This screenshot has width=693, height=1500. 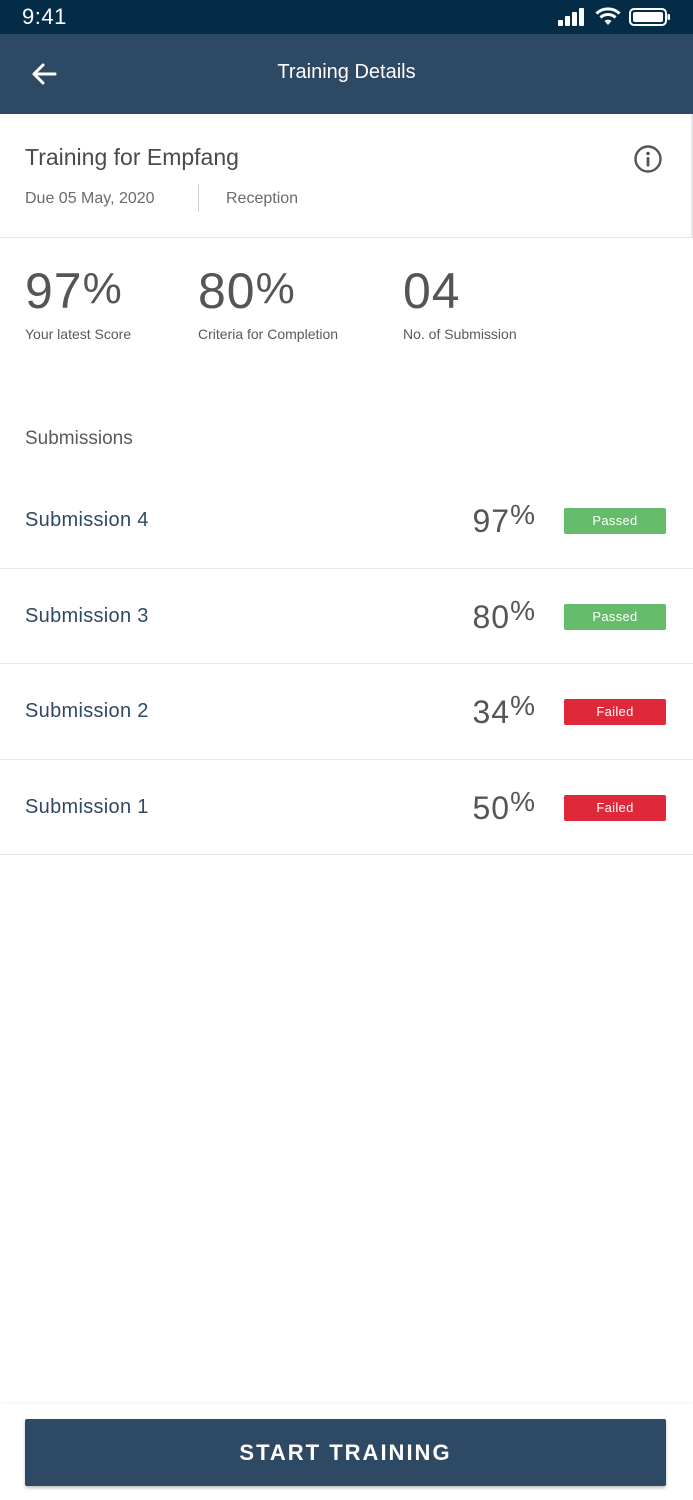 I want to click on start-training-button: START TRAINING, so click(x=345, y=1452).